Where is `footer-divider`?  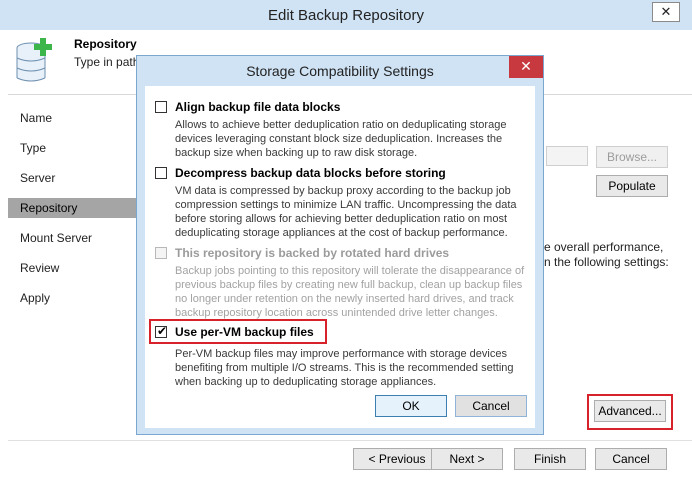
footer-divider is located at coordinates (350, 440).